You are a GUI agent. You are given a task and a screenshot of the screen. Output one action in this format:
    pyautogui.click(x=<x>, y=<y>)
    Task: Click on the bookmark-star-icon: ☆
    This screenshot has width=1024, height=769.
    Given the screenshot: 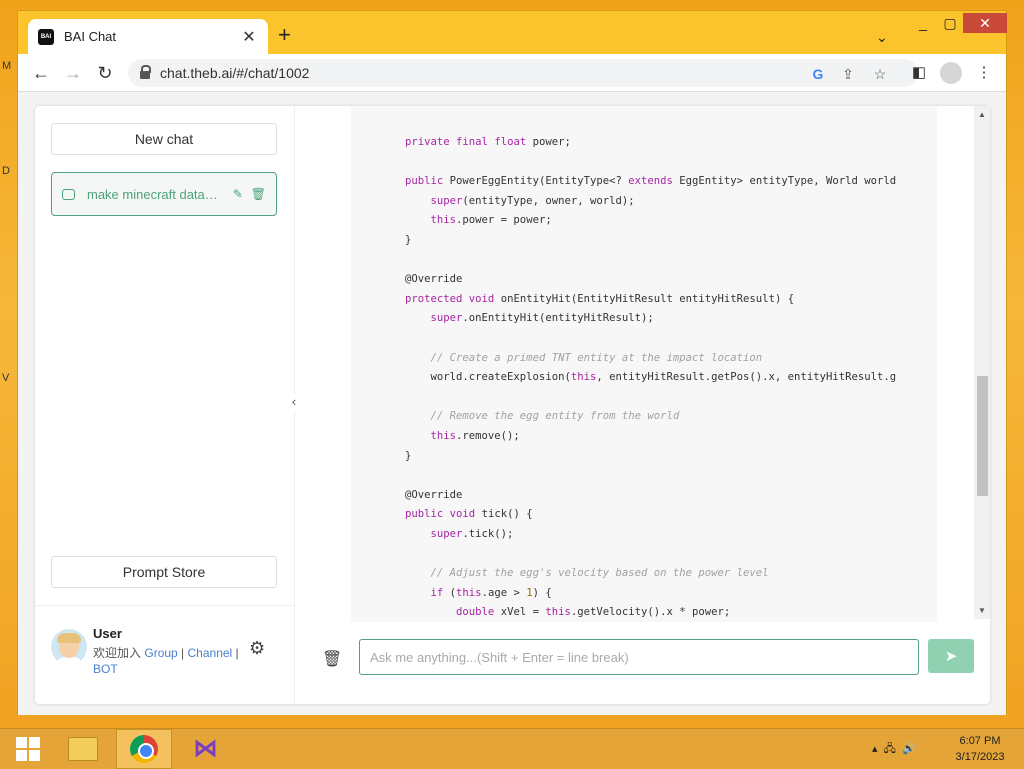 What is the action you would take?
    pyautogui.click(x=880, y=74)
    